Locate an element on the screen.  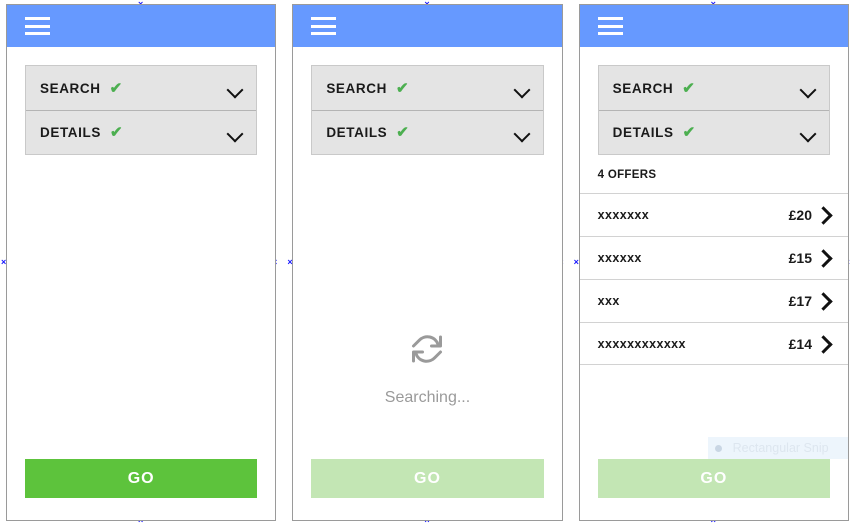
offer-price: £14 is located at coordinates (800, 343).